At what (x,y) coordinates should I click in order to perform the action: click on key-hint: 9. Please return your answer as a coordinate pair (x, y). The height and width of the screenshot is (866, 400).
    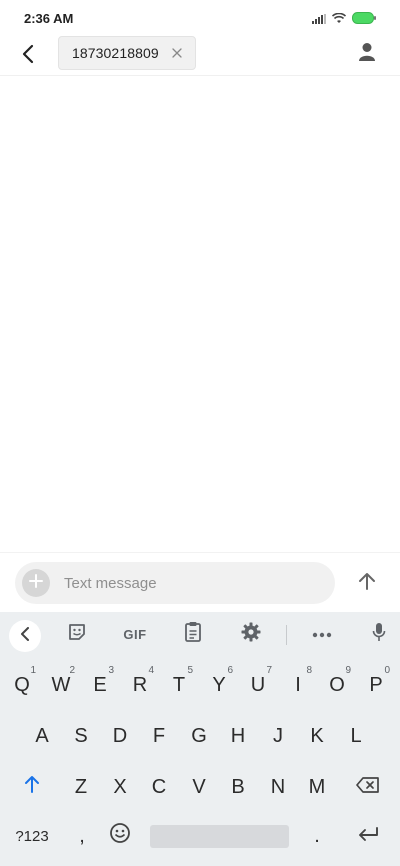
    Looking at the image, I should click on (348, 670).